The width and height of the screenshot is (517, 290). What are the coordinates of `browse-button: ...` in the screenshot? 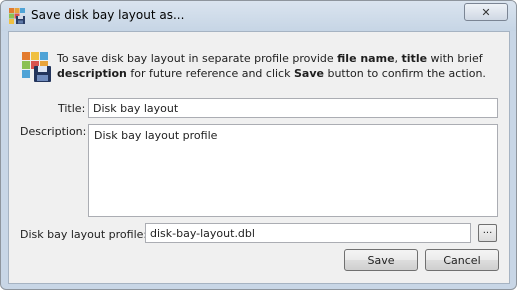 It's located at (487, 233).